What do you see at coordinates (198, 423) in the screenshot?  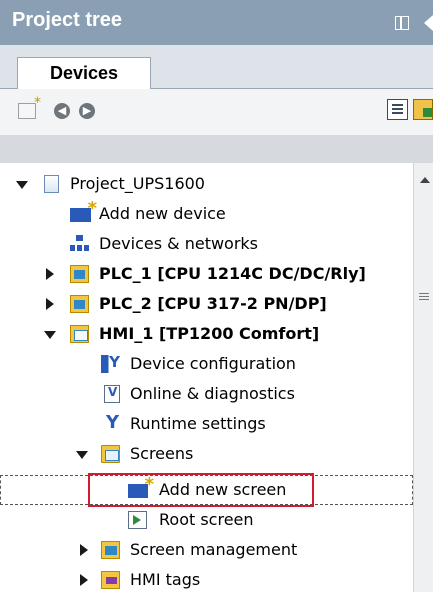 I see `tree-item-label: Runtime settings` at bounding box center [198, 423].